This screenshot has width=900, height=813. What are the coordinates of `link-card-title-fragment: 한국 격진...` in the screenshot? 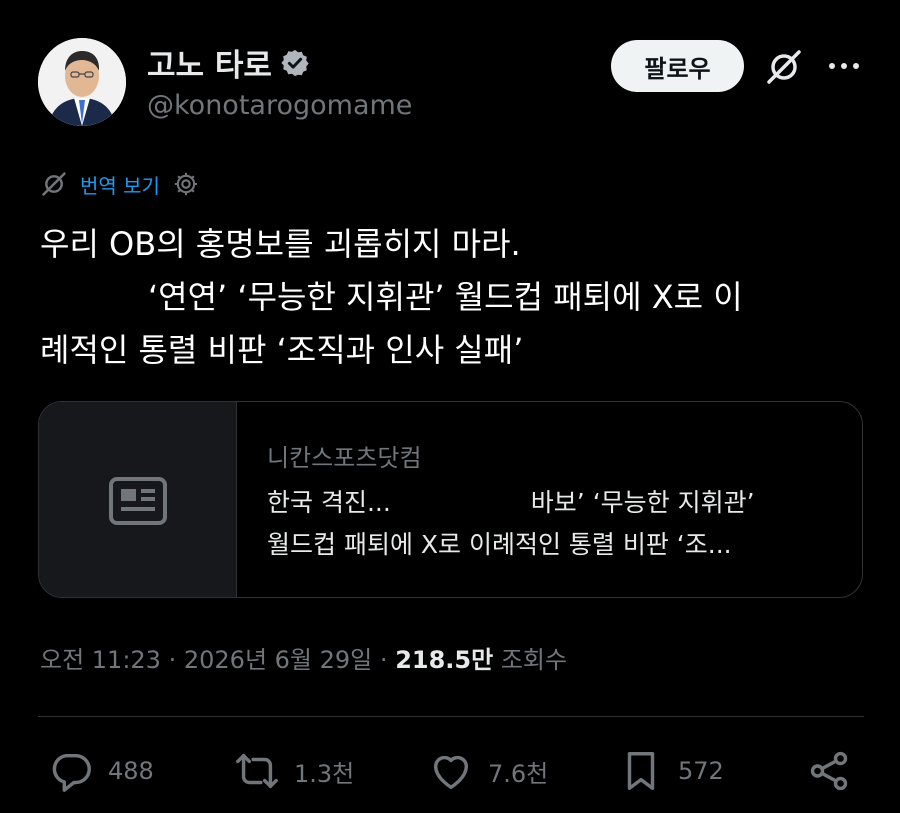 It's located at (329, 502).